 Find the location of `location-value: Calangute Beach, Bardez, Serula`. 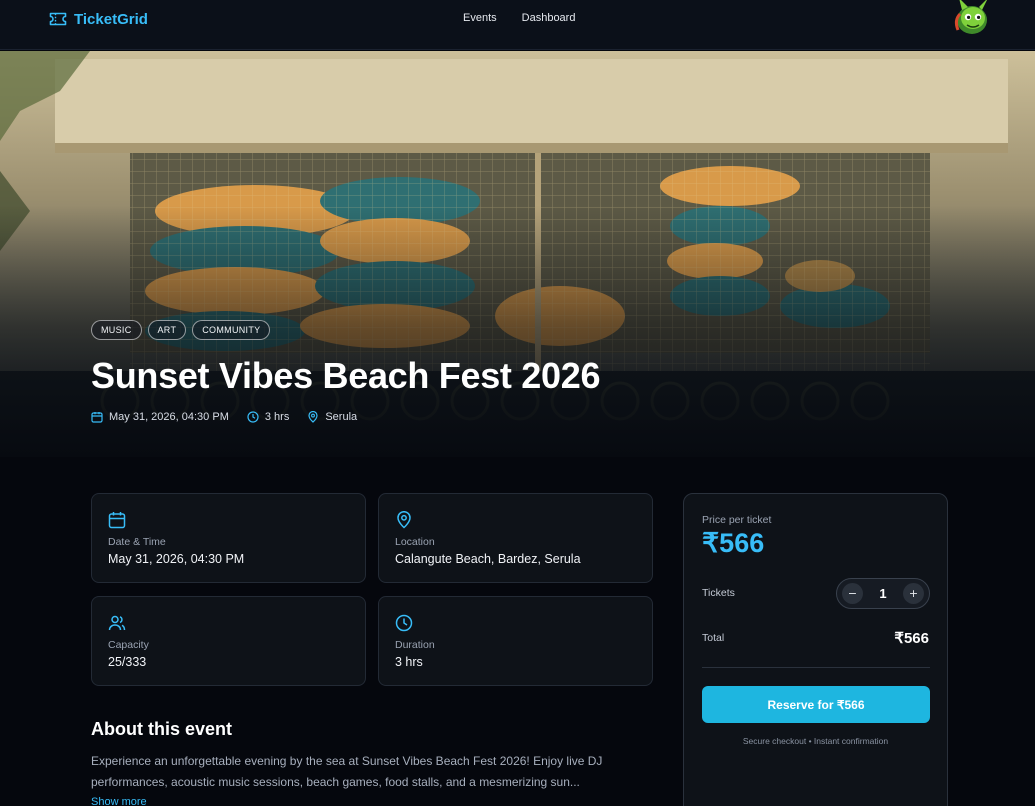

location-value: Calangute Beach, Bardez, Serula is located at coordinates (488, 559).